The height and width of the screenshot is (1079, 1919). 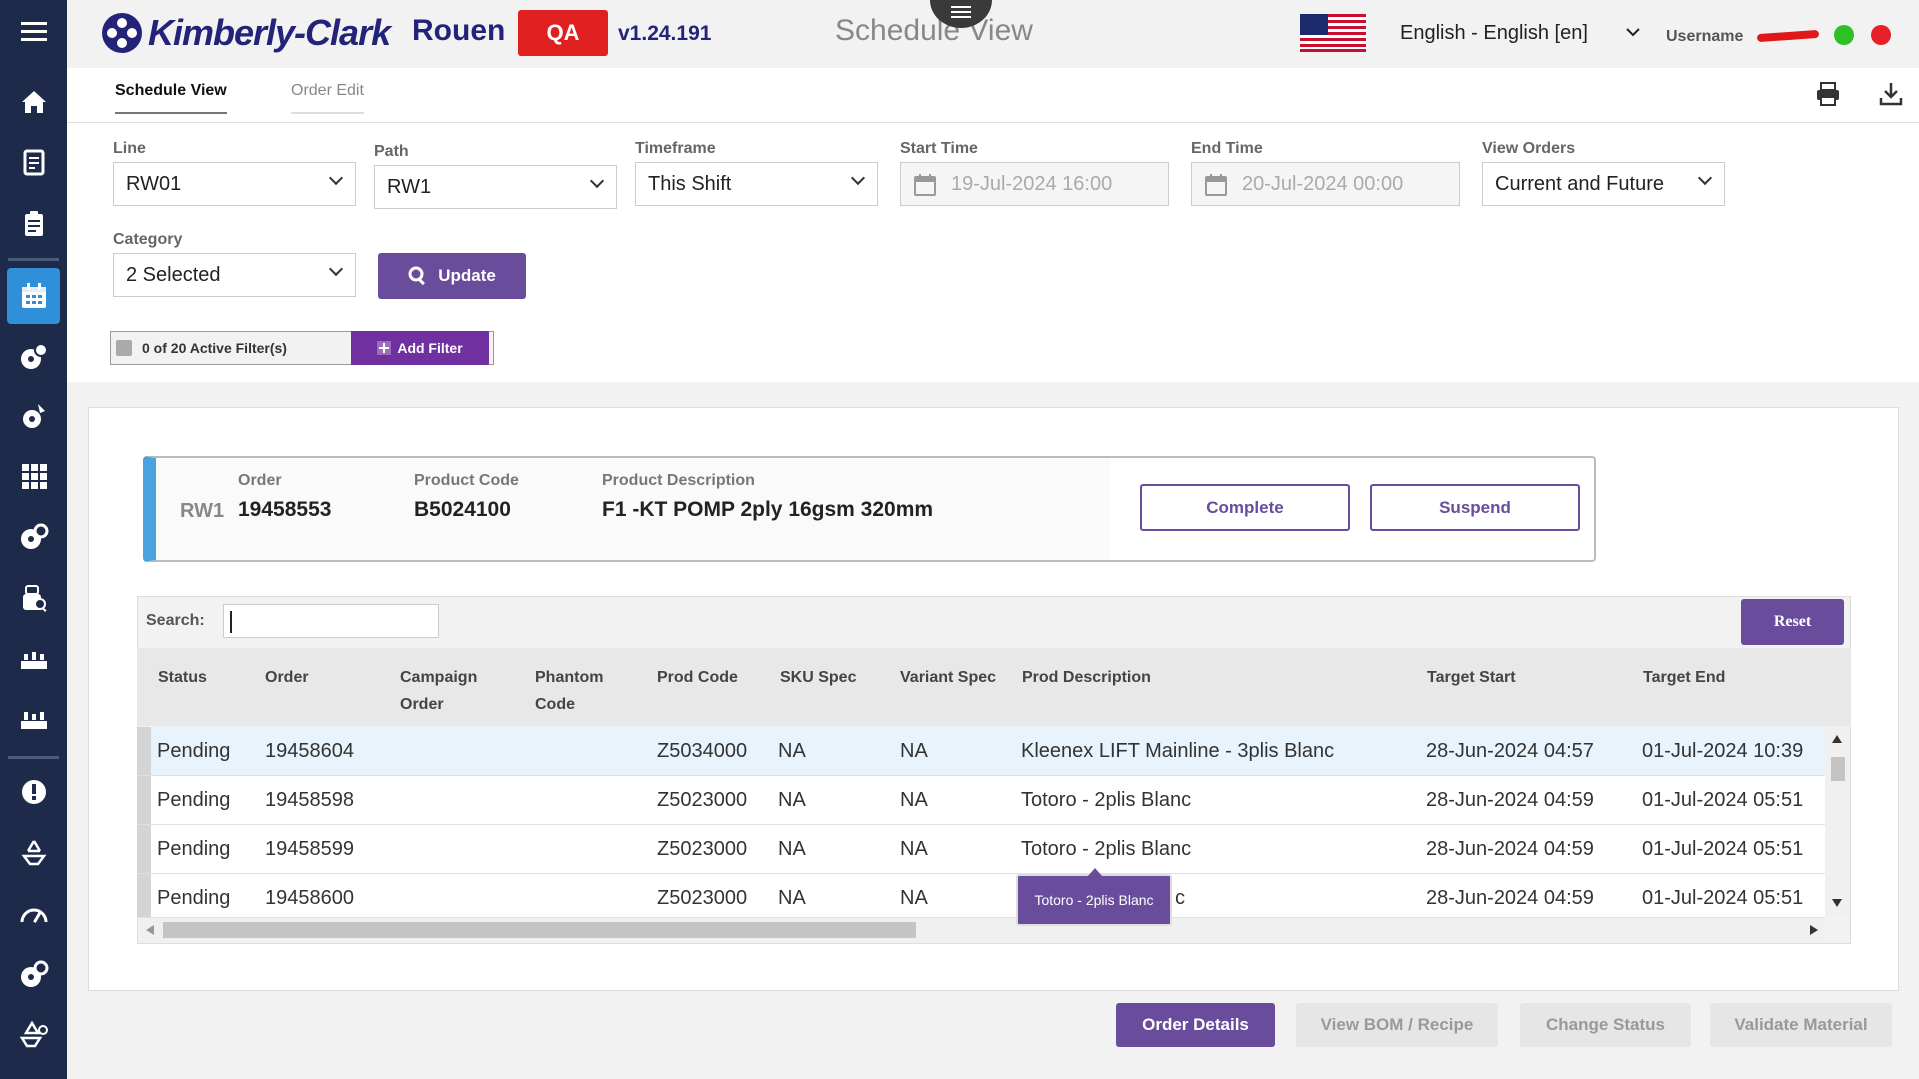 I want to click on production-icon, so click(x=33, y=356).